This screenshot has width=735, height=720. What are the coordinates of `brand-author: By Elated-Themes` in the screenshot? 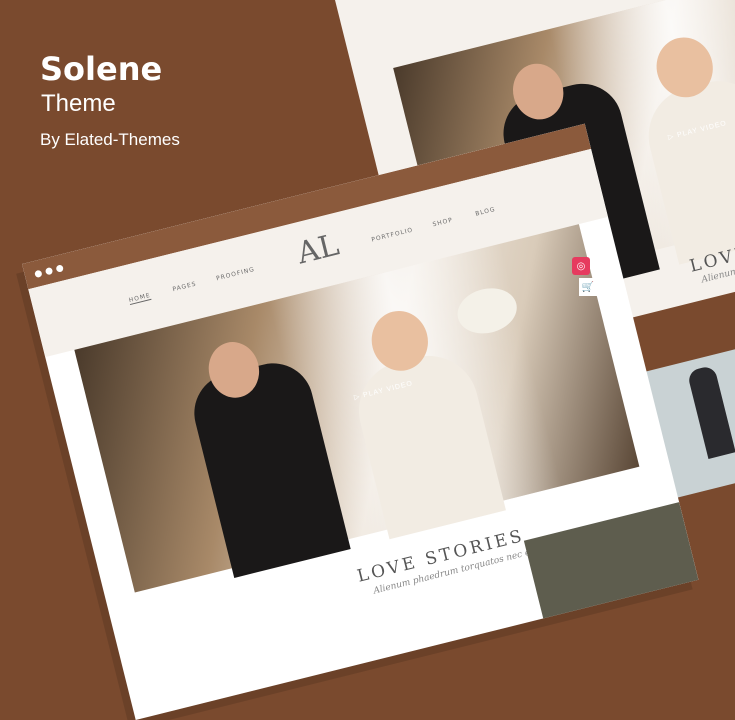 It's located at (110, 139).